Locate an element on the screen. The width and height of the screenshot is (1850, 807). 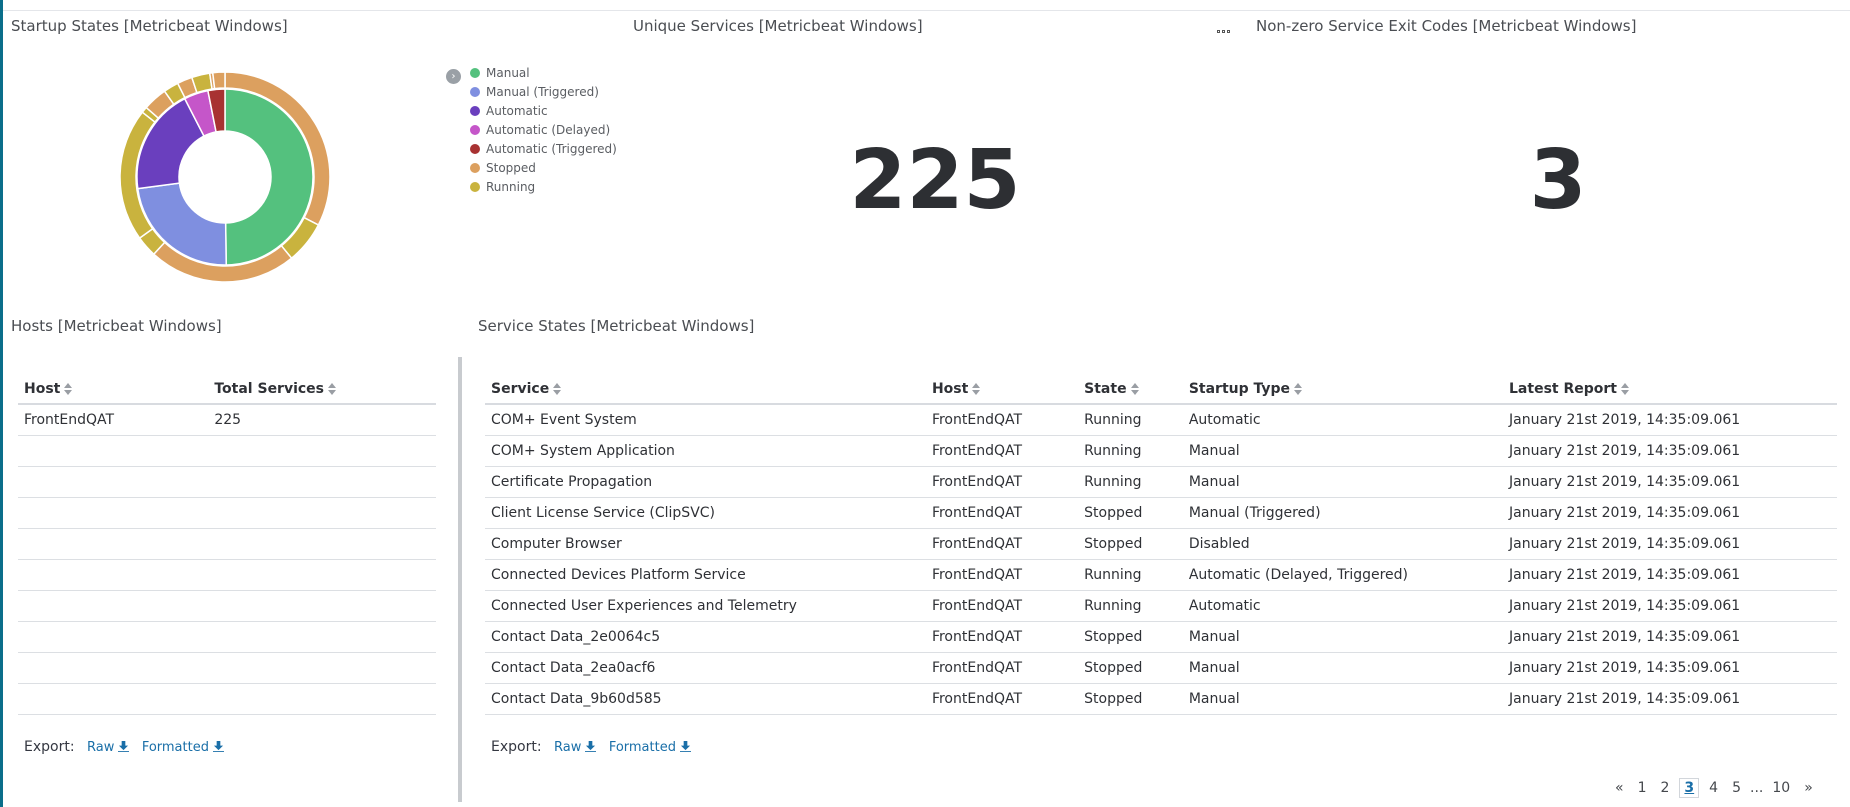
legend-toggle-chevron-right-icon: › is located at coordinates (453, 76).